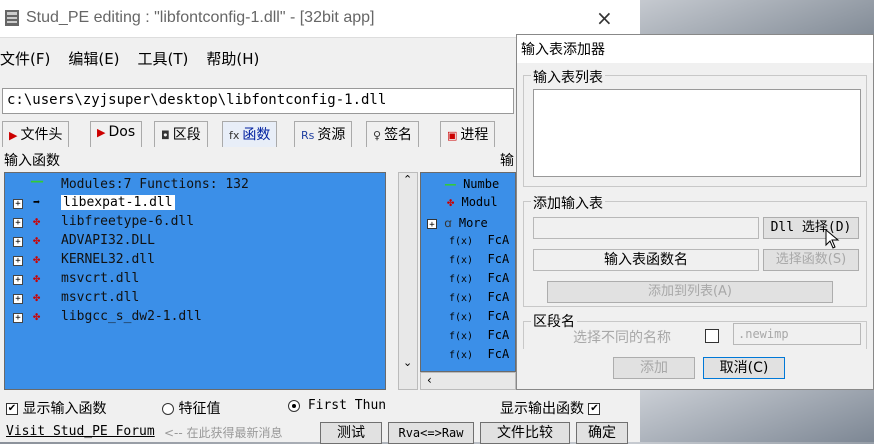 The image size is (874, 444). What do you see at coordinates (811, 260) in the screenshot?
I see `select-function-button: 选择函数(S)` at bounding box center [811, 260].